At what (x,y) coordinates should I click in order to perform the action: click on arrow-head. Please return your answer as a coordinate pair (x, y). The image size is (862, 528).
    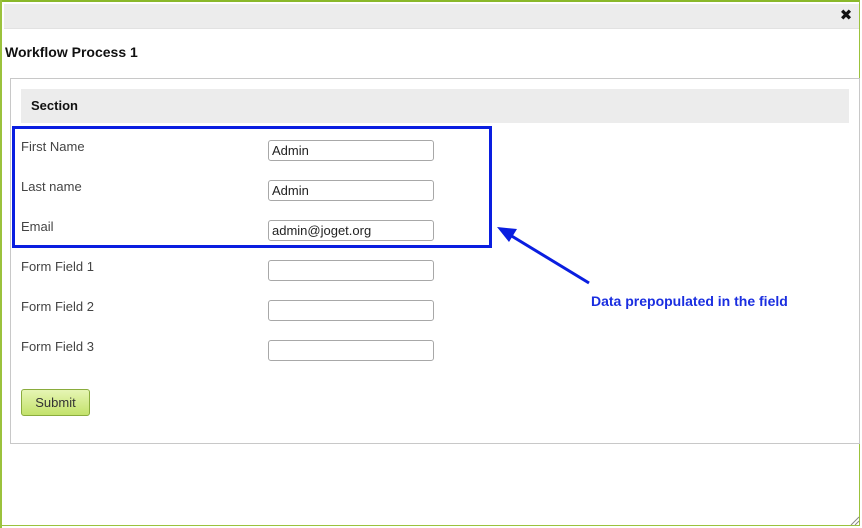
    Looking at the image, I should click on (507, 234).